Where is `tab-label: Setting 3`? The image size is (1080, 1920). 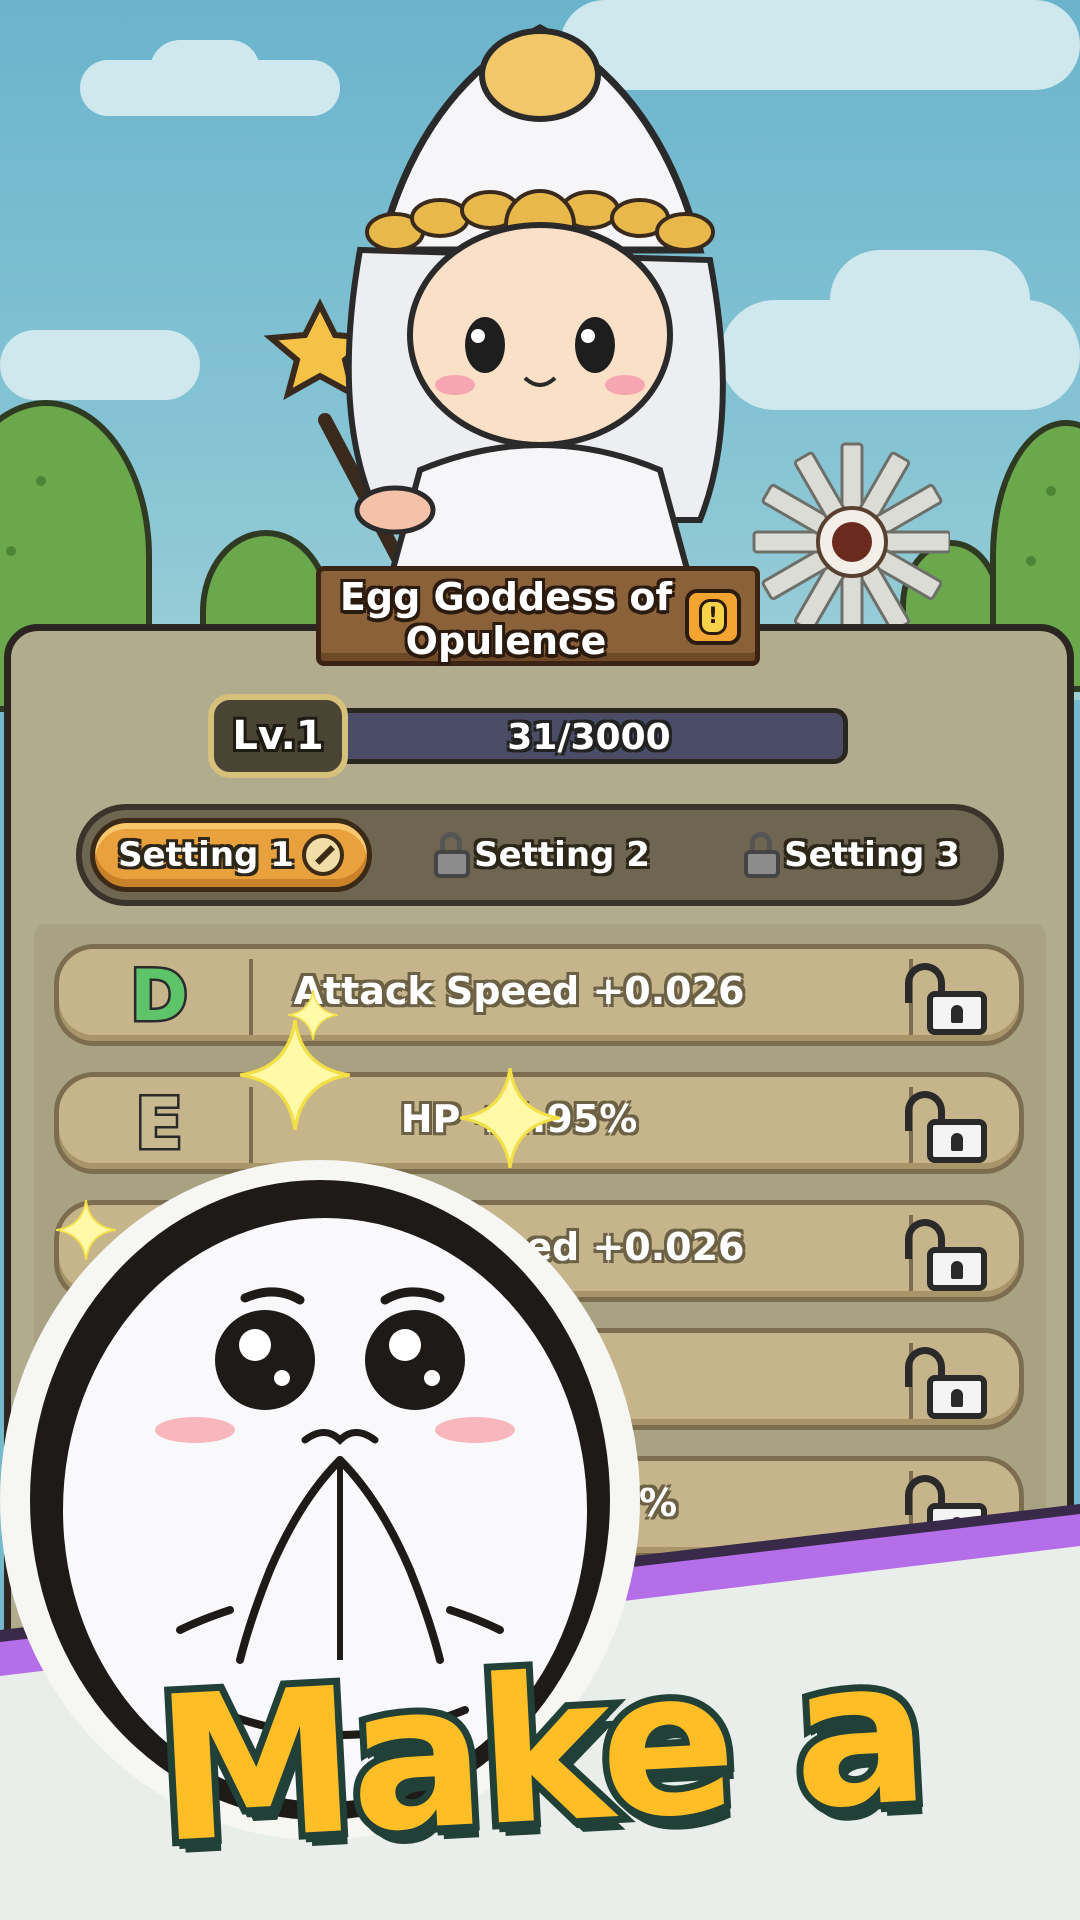
tab-label: Setting 3 is located at coordinates (872, 855).